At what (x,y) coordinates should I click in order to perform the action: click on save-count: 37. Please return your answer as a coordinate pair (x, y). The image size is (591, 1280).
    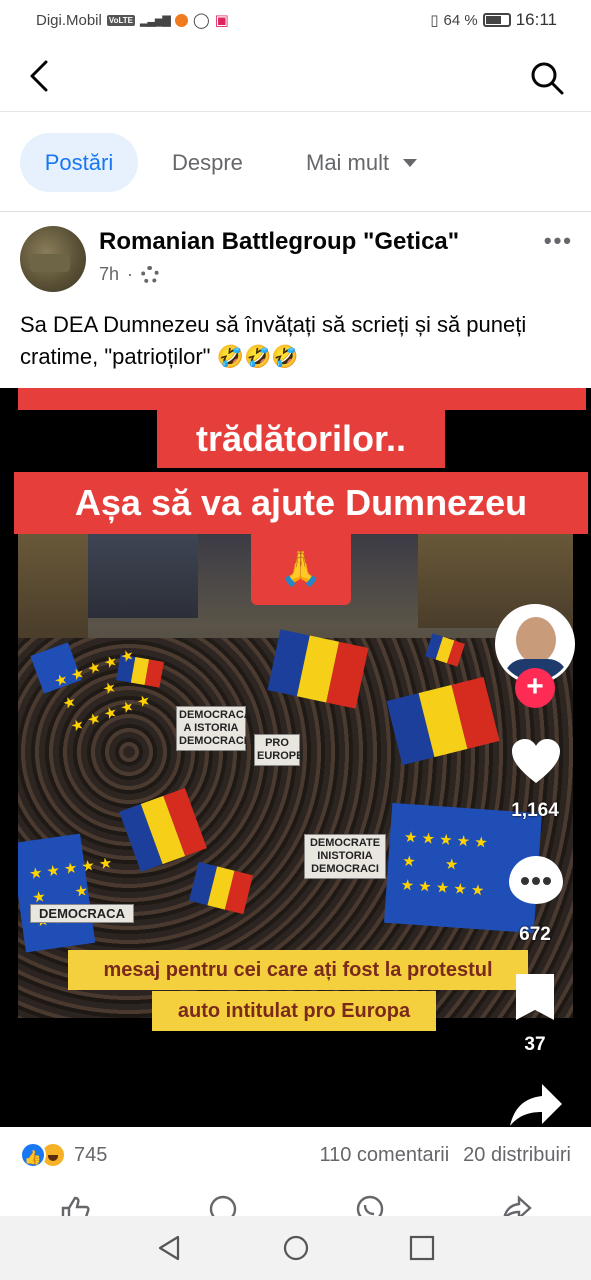
    Looking at the image, I should click on (535, 1044).